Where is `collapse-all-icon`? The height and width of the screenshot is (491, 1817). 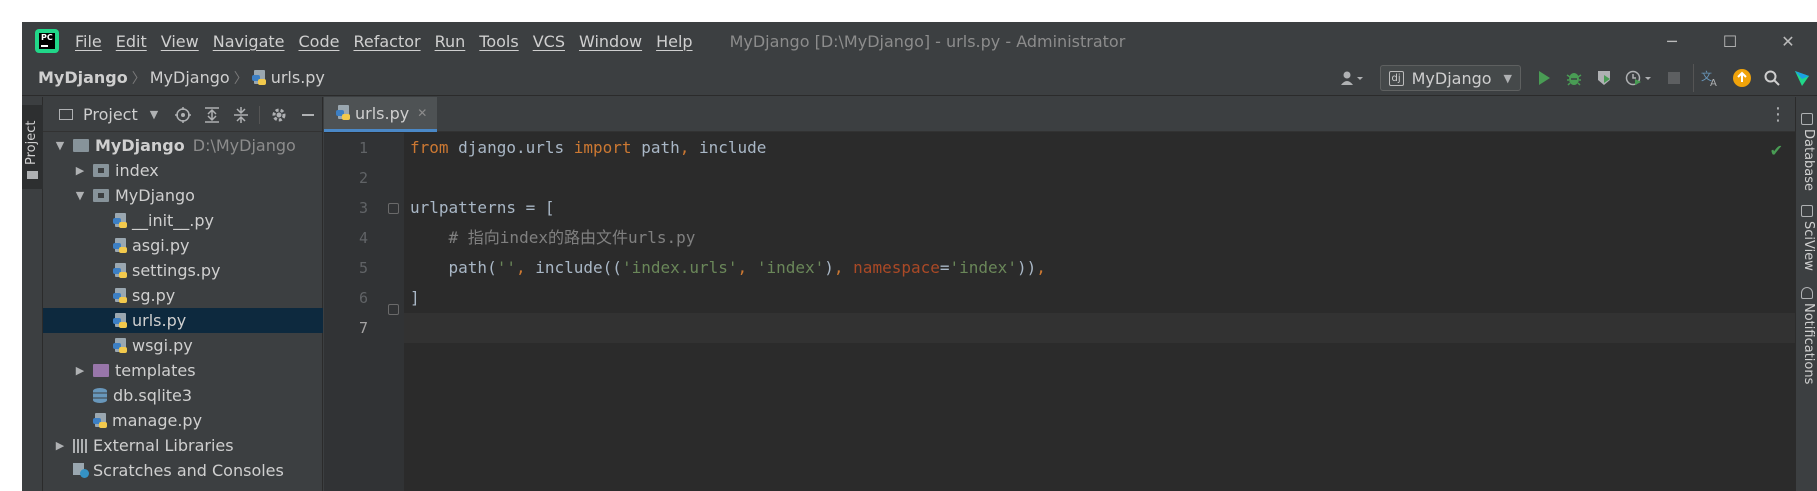 collapse-all-icon is located at coordinates (240, 114).